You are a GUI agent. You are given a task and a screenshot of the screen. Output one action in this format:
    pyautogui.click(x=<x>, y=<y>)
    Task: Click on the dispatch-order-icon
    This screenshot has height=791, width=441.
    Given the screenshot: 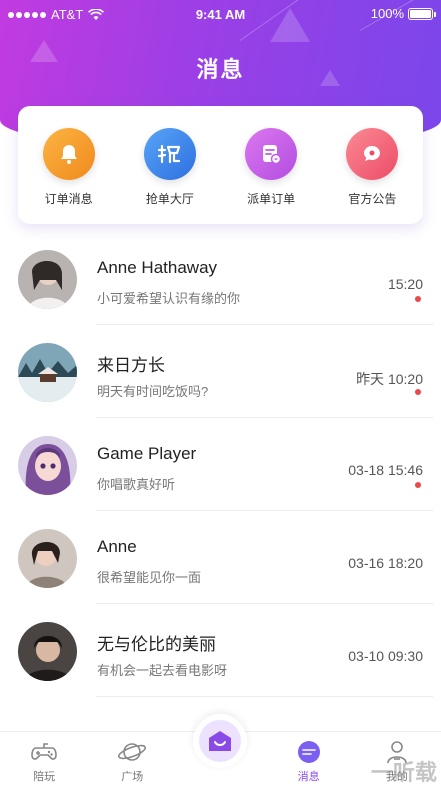 What is the action you would take?
    pyautogui.click(x=271, y=154)
    